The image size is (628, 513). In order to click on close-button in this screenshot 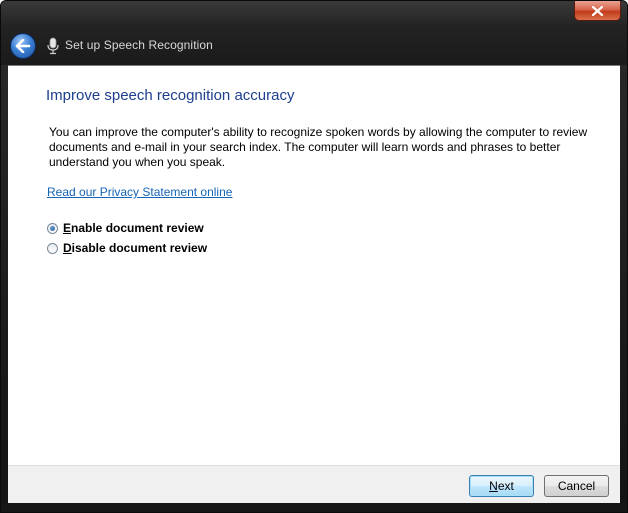, I will do `click(597, 11)`.